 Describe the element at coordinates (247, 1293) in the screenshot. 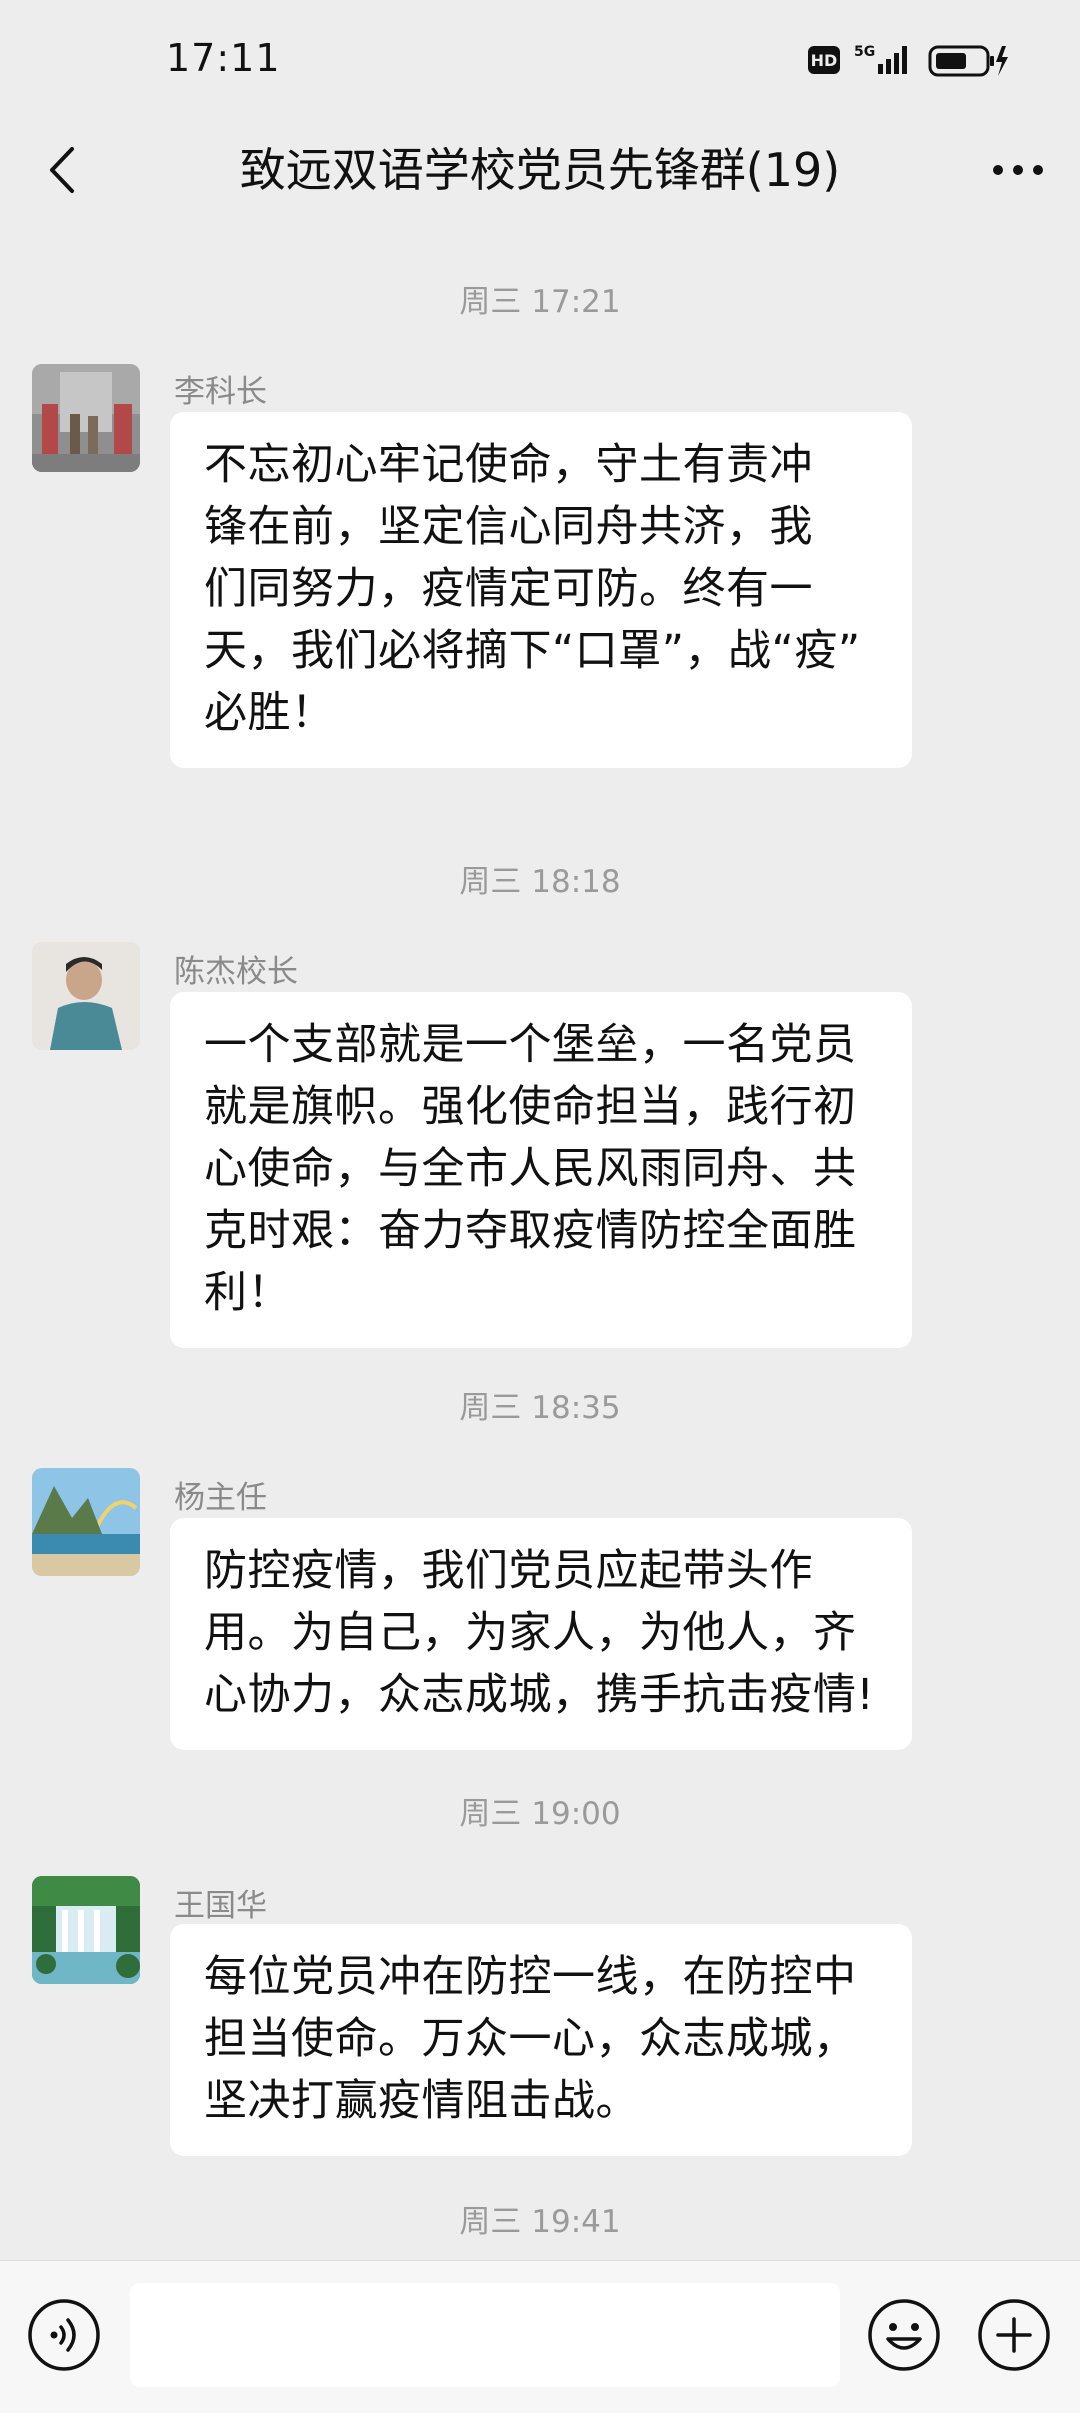

I see `message-line: 利！` at that location.